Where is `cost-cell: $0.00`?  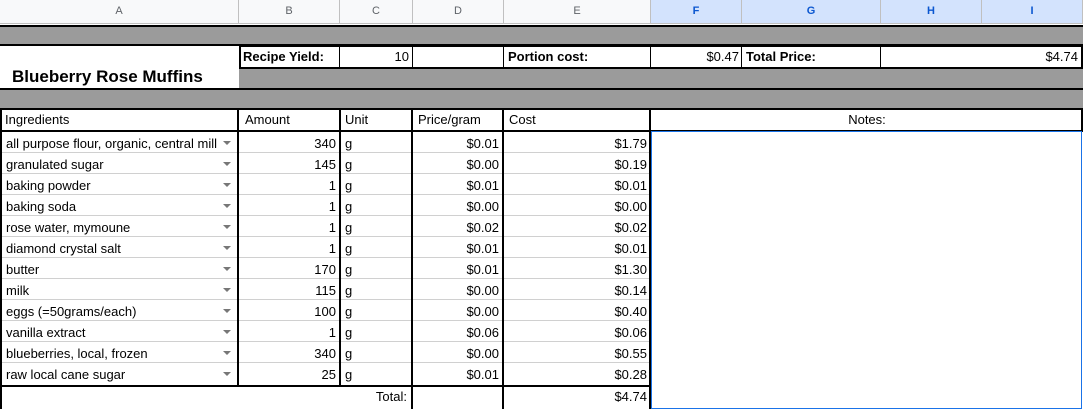 cost-cell: $0.00 is located at coordinates (576, 205).